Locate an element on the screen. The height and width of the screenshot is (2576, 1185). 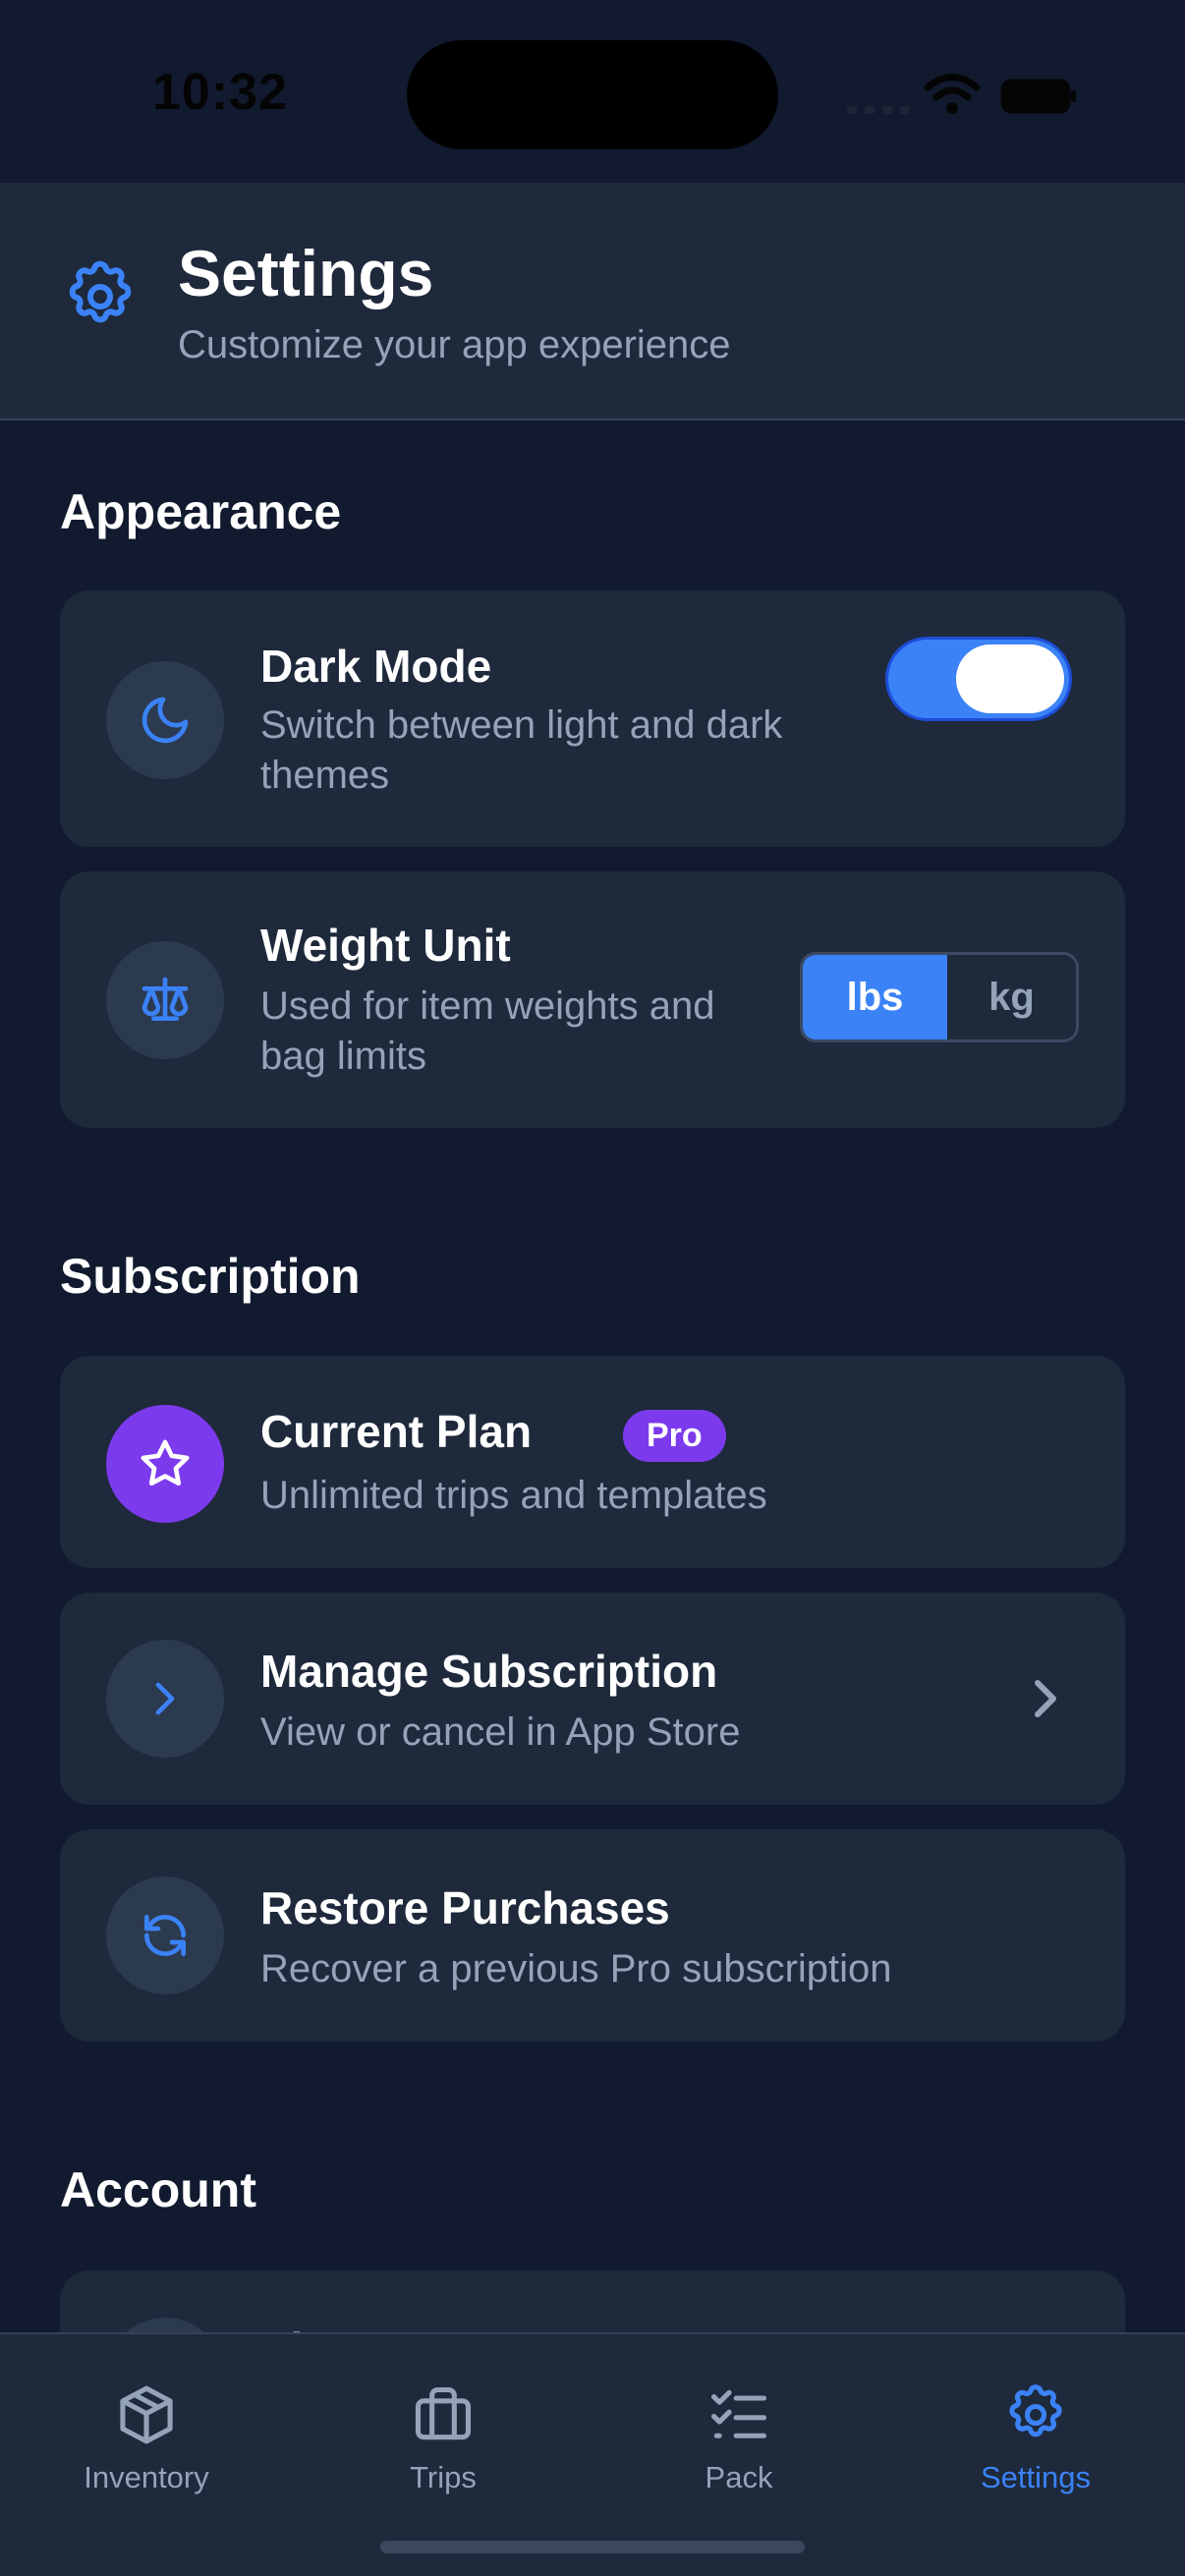
tab-label: Inventory is located at coordinates (147, 2477).